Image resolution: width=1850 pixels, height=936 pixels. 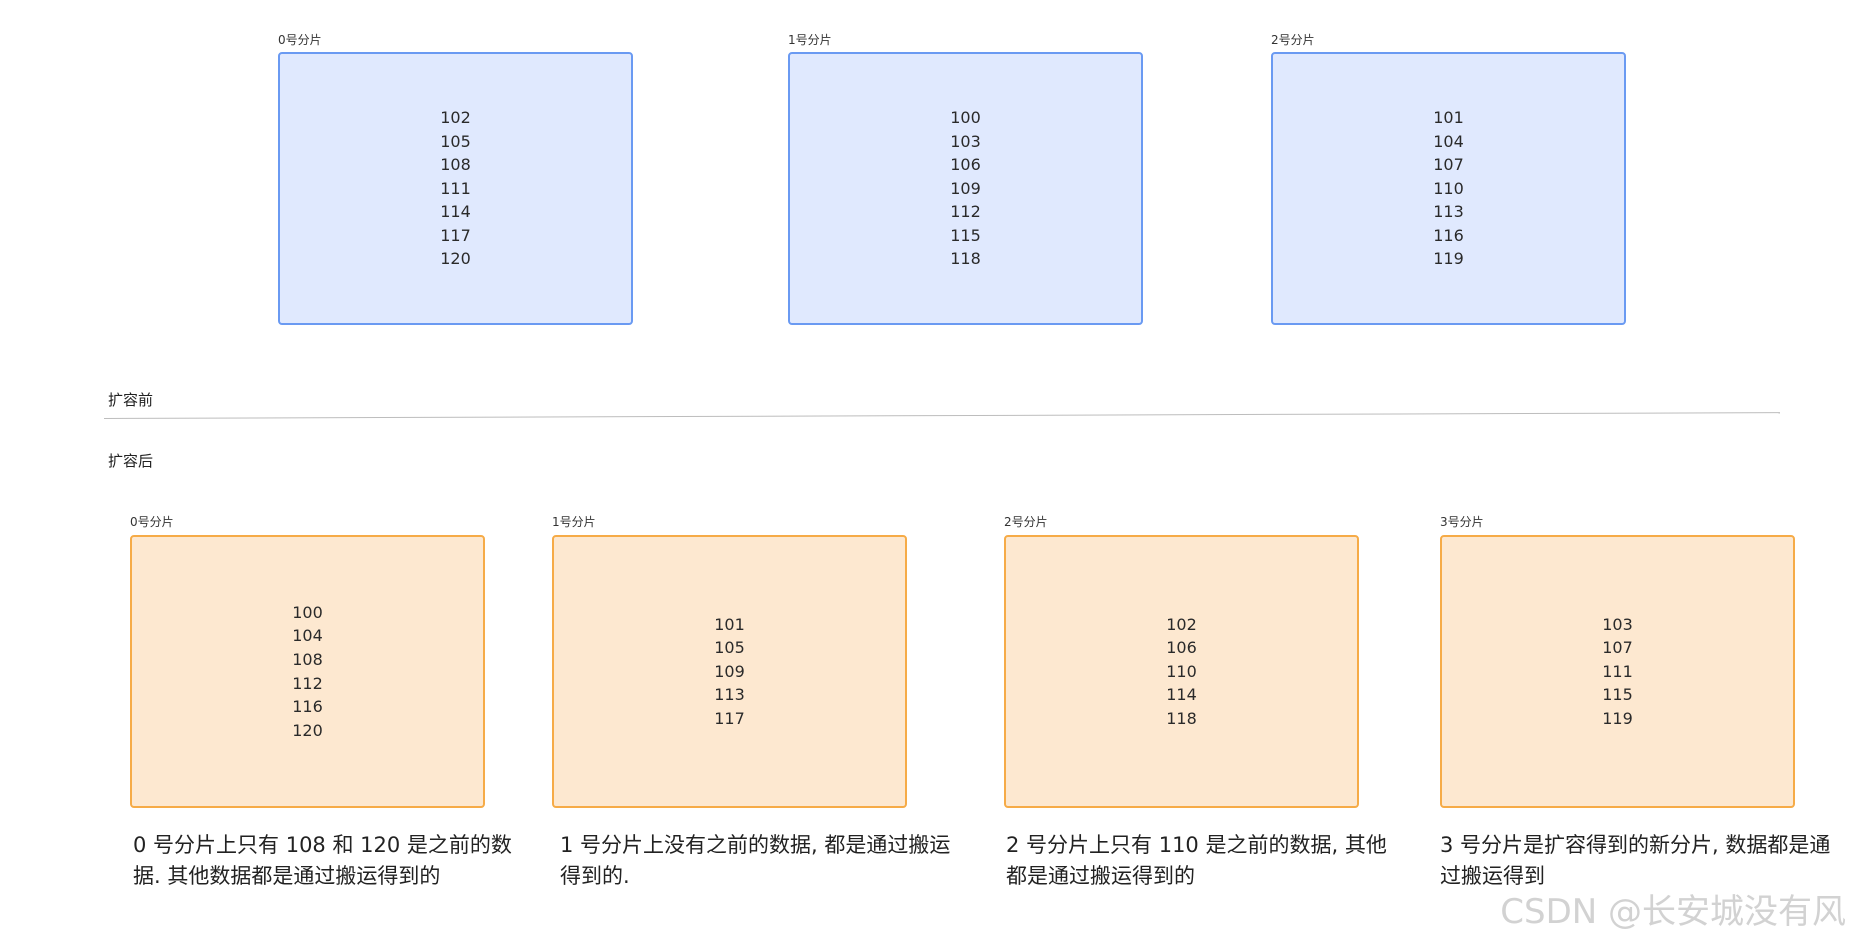 I want to click on shard-box: 102 105 108 111 114 117 120, so click(x=455, y=188).